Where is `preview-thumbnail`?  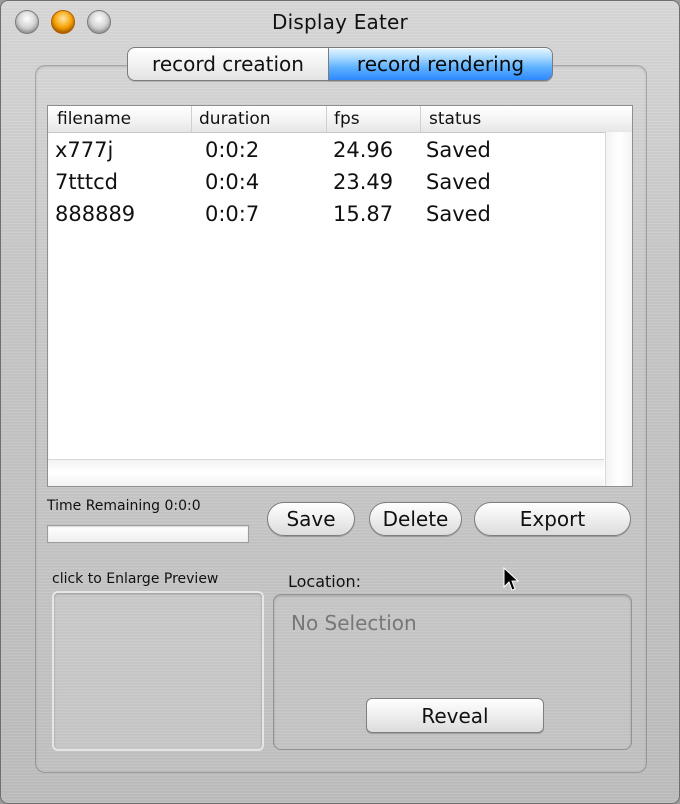 preview-thumbnail is located at coordinates (158, 671).